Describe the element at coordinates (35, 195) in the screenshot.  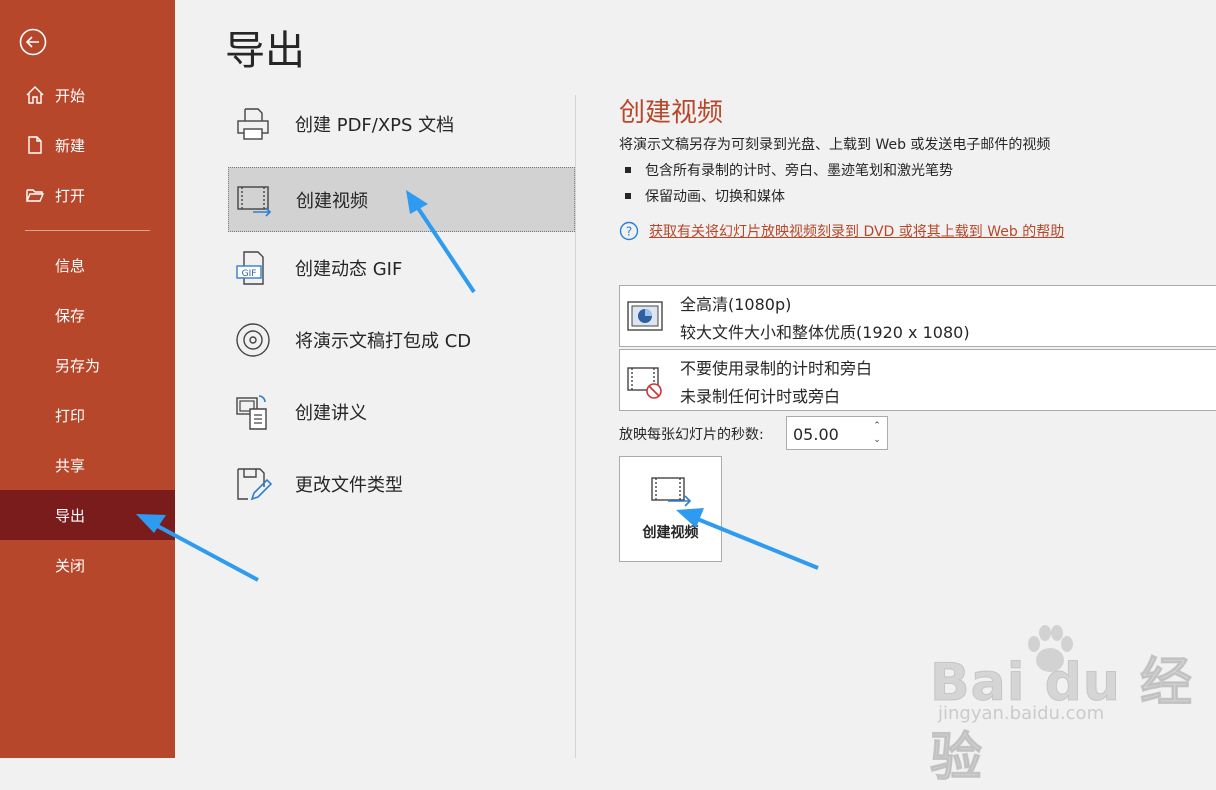
I see `folder-open-icon` at that location.